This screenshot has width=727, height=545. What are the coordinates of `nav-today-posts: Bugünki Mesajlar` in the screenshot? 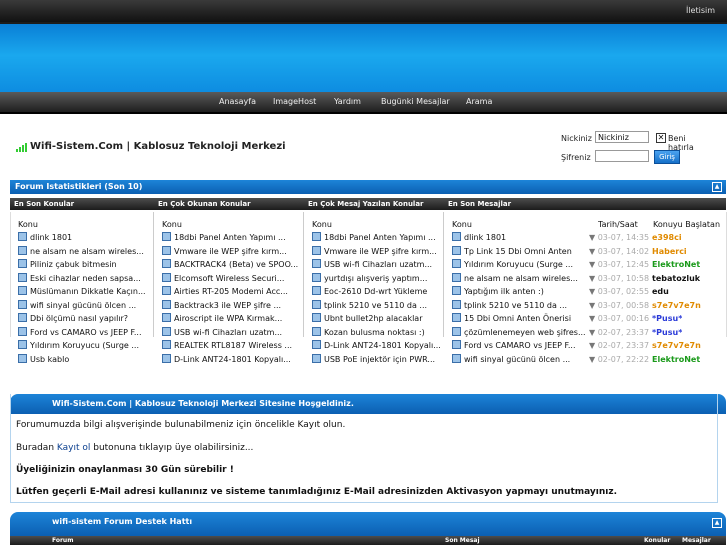 It's located at (415, 101).